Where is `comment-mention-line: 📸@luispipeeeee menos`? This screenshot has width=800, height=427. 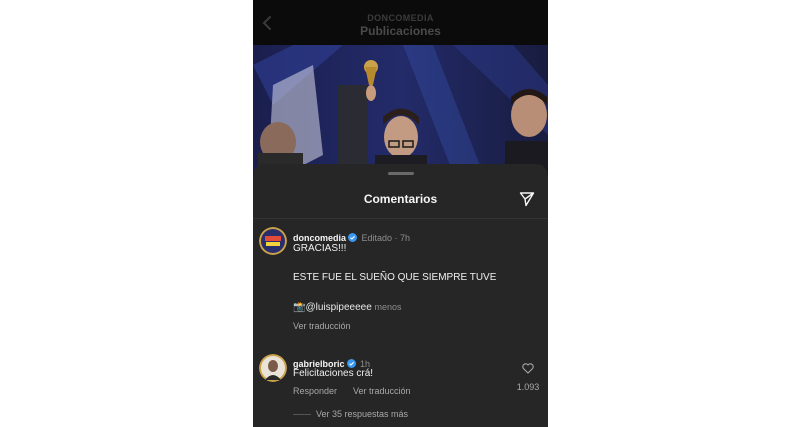
comment-mention-line: 📸@luispipeeeee menos is located at coordinates (347, 307).